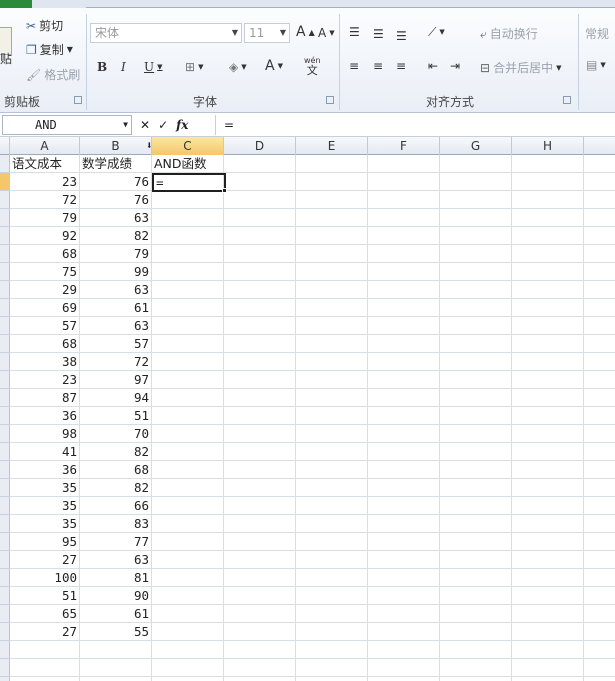 The height and width of the screenshot is (681, 615). Describe the element at coordinates (44, 614) in the screenshot. I see `table-cell: 65` at that location.